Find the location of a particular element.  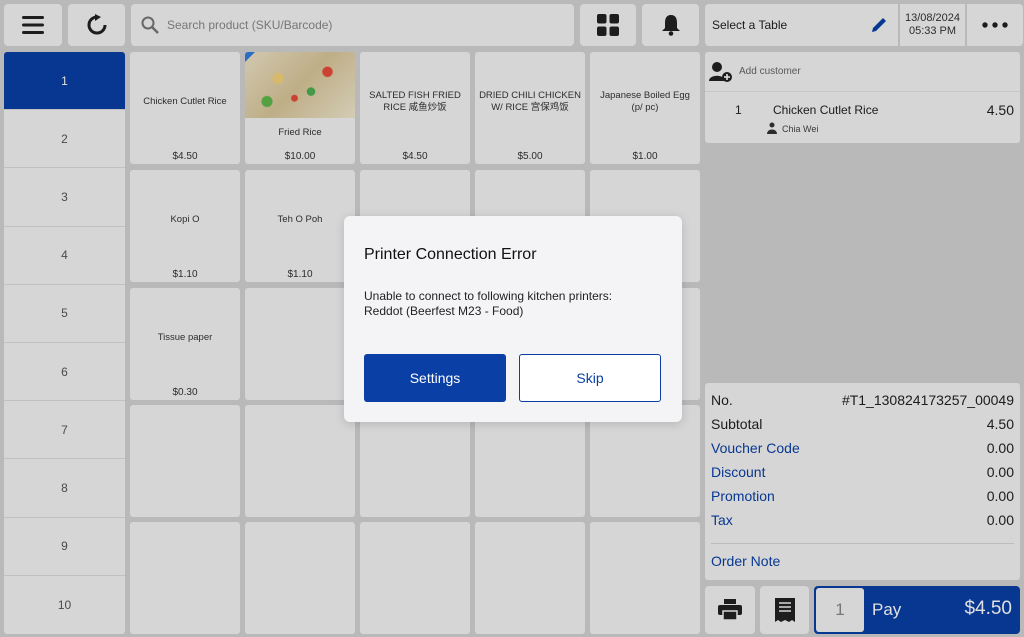

skip-button: Skip is located at coordinates (590, 378).